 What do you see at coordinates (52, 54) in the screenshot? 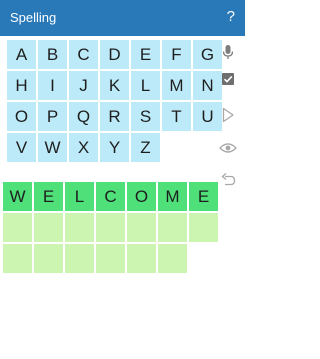
I see `key-b: B` at bounding box center [52, 54].